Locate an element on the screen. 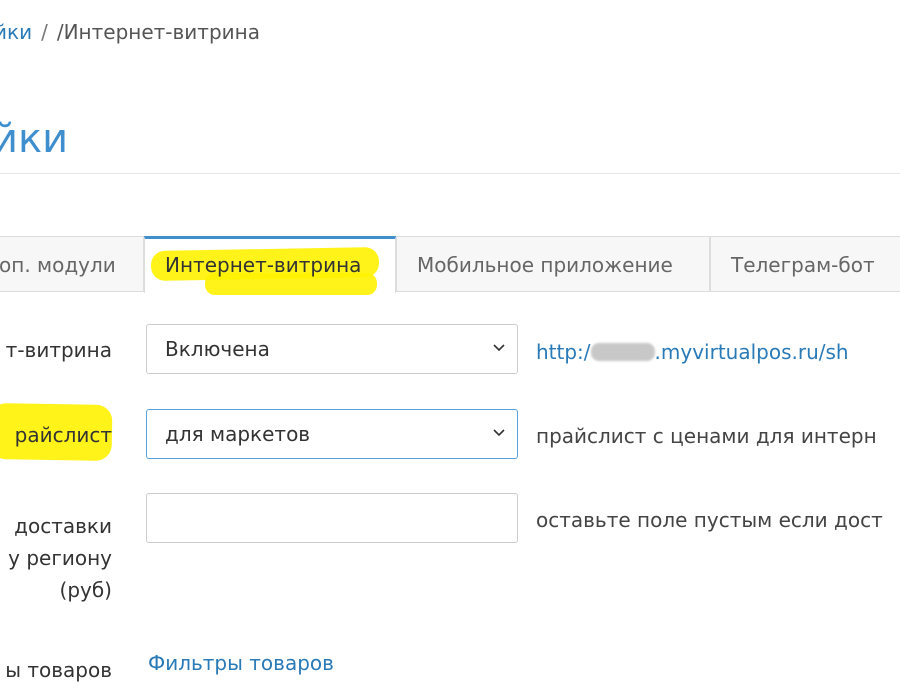 The height and width of the screenshot is (700, 900). tab-label: Мобильное приложение is located at coordinates (545, 265).